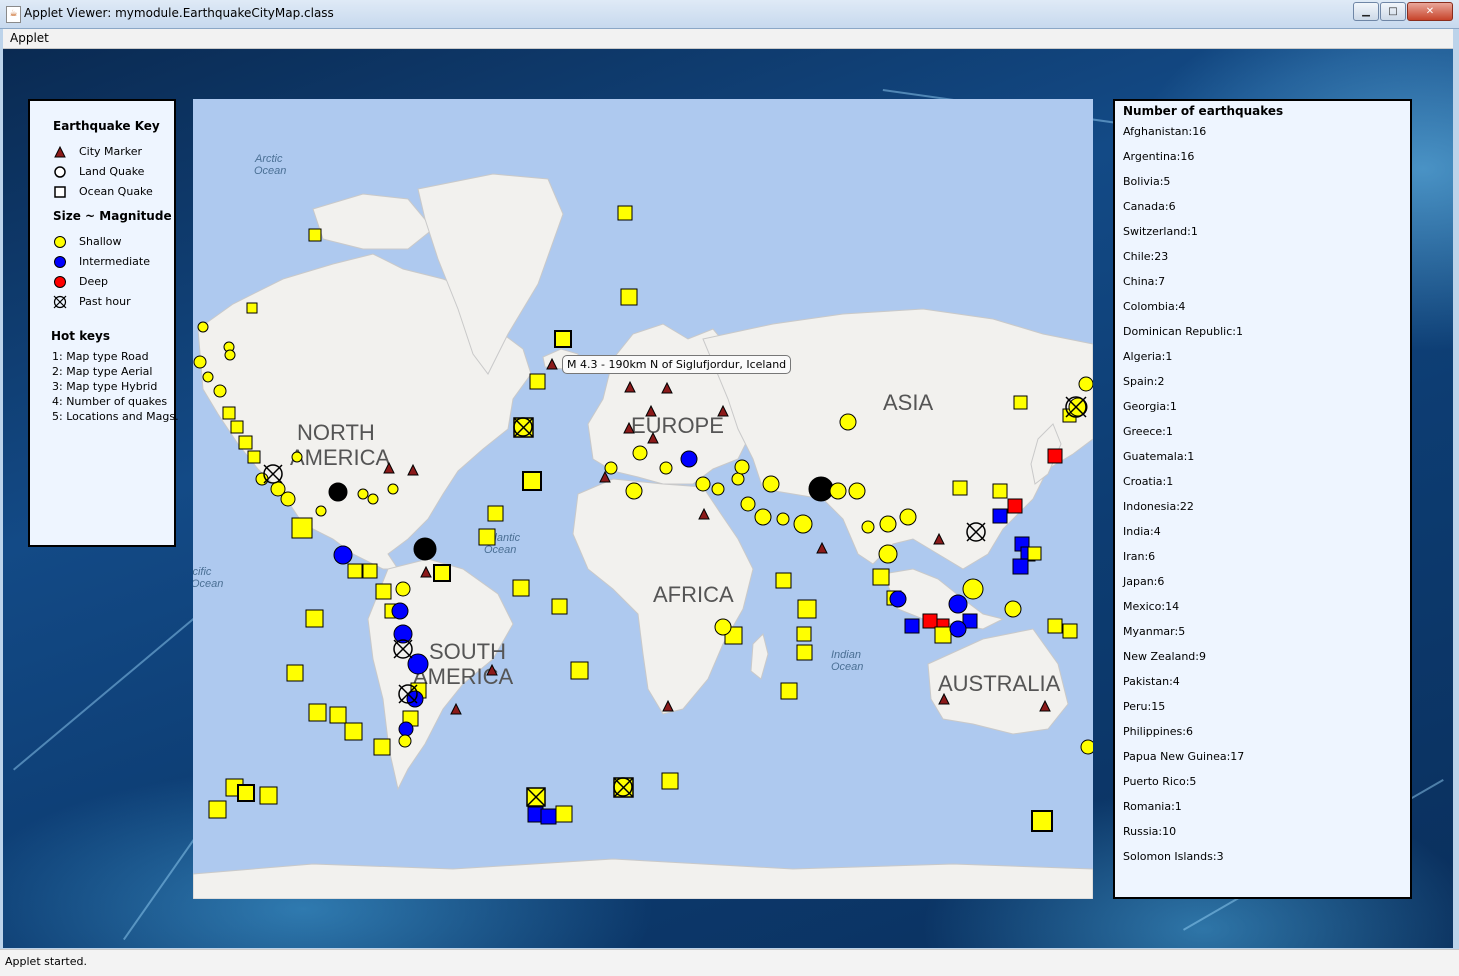  I want to click on maximize-button: □, so click(1393, 11).